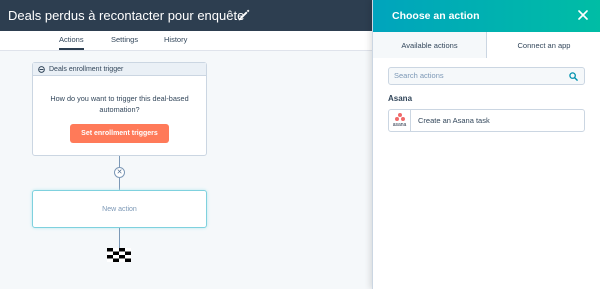  What do you see at coordinates (124, 39) in the screenshot?
I see `tab-settings: Settings` at bounding box center [124, 39].